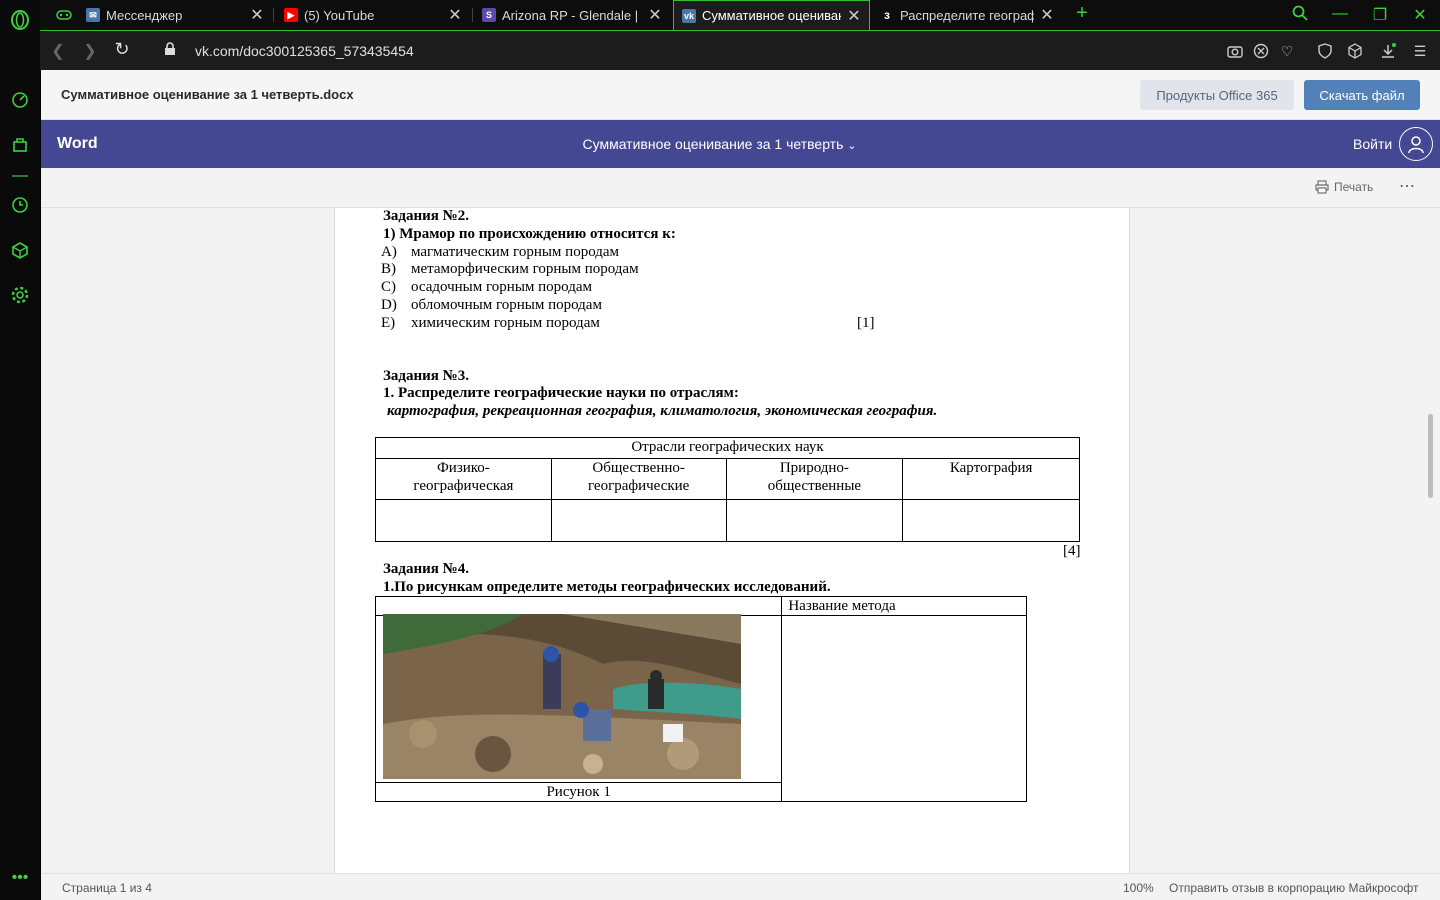  Describe the element at coordinates (1322, 187) in the screenshot. I see `printer-icon` at that location.